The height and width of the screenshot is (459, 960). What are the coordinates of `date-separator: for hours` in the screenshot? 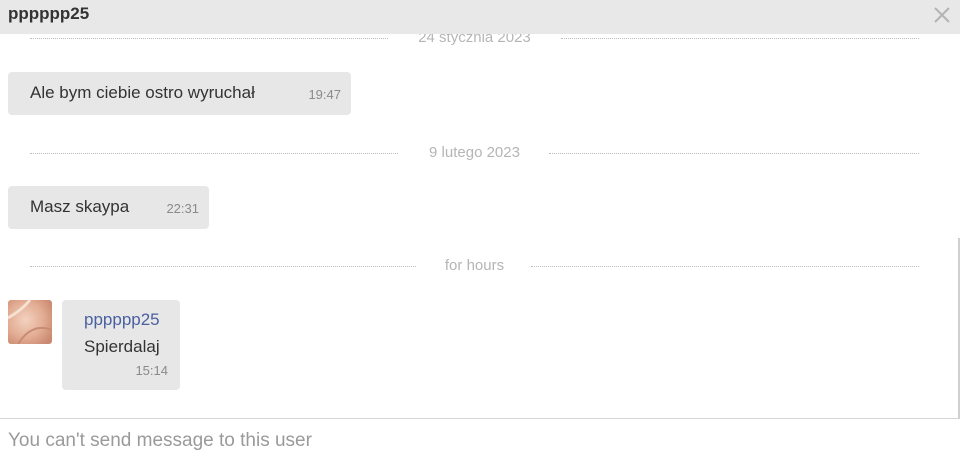 It's located at (474, 266).